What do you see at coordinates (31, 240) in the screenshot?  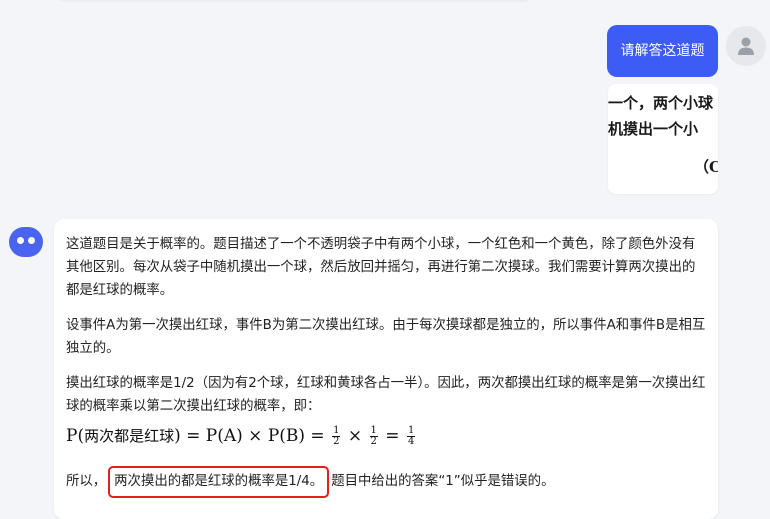 I see `avatar-right-eye` at bounding box center [31, 240].